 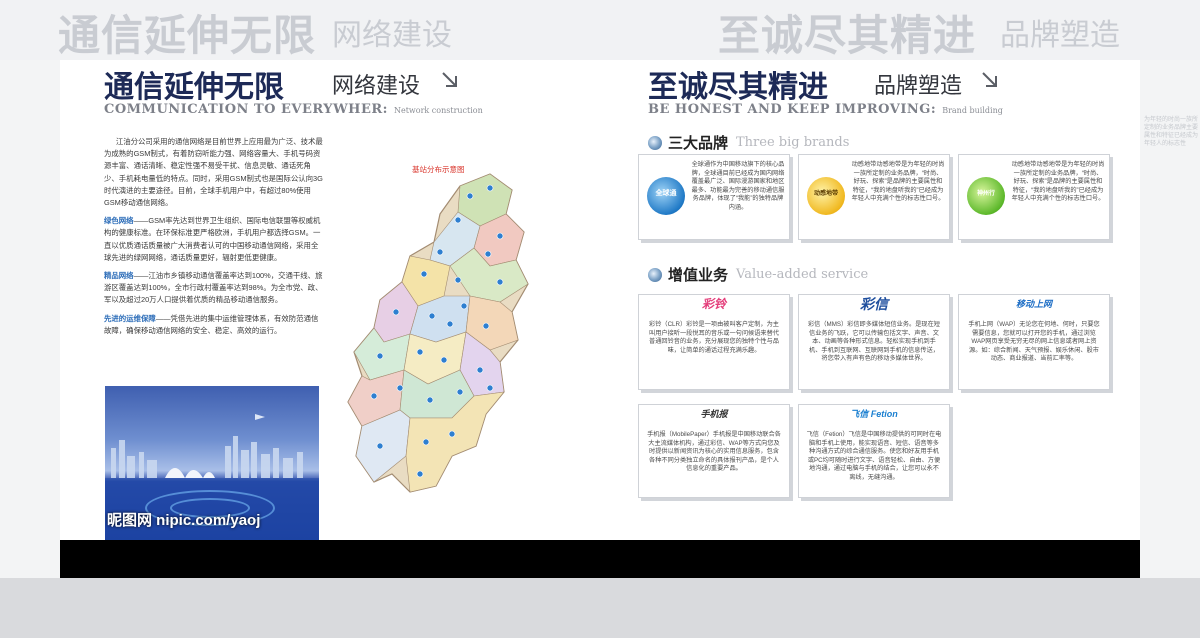 I want to click on photo-watermark: 昵图网 nipic.com/yaoj, so click(x=184, y=520).